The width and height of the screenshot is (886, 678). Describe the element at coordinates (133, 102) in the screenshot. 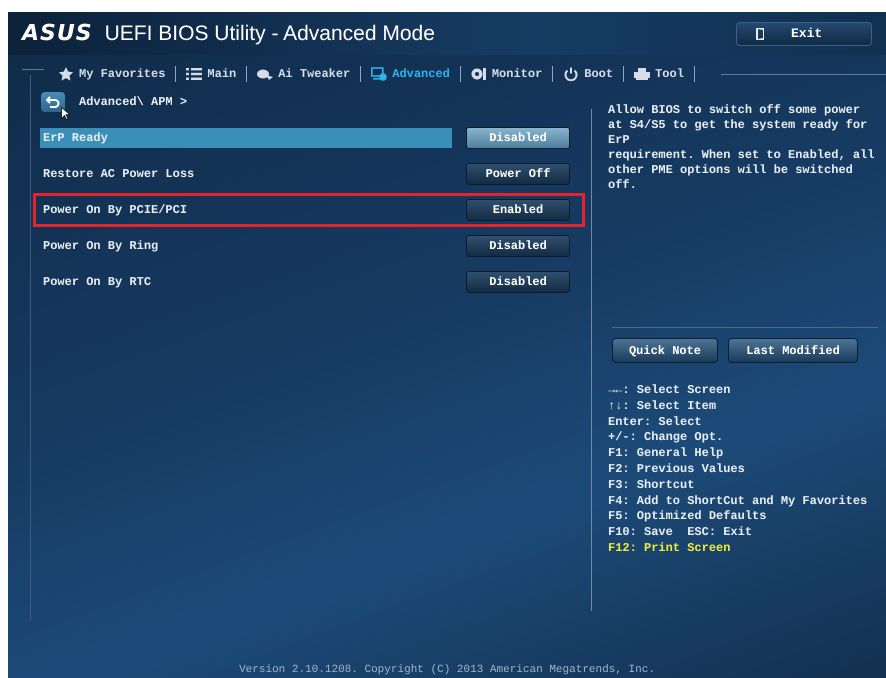

I see `breadcrumb: Advanced\ APM >` at that location.